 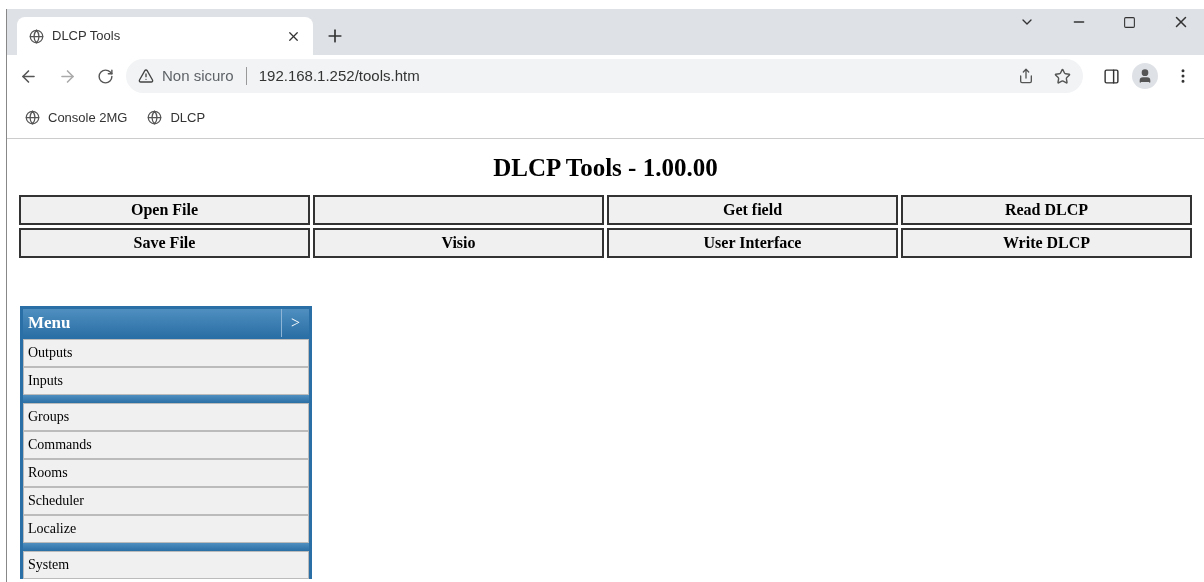 What do you see at coordinates (166, 444) in the screenshot?
I see `menu-item: Commands` at bounding box center [166, 444].